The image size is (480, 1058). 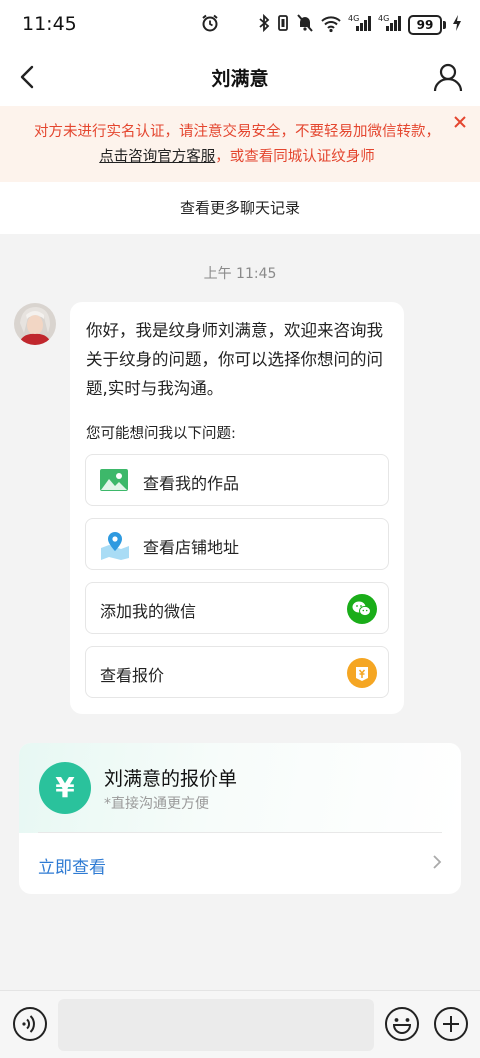 I want to click on load-more-history-button: 查看更多聊天记录, so click(x=240, y=208).